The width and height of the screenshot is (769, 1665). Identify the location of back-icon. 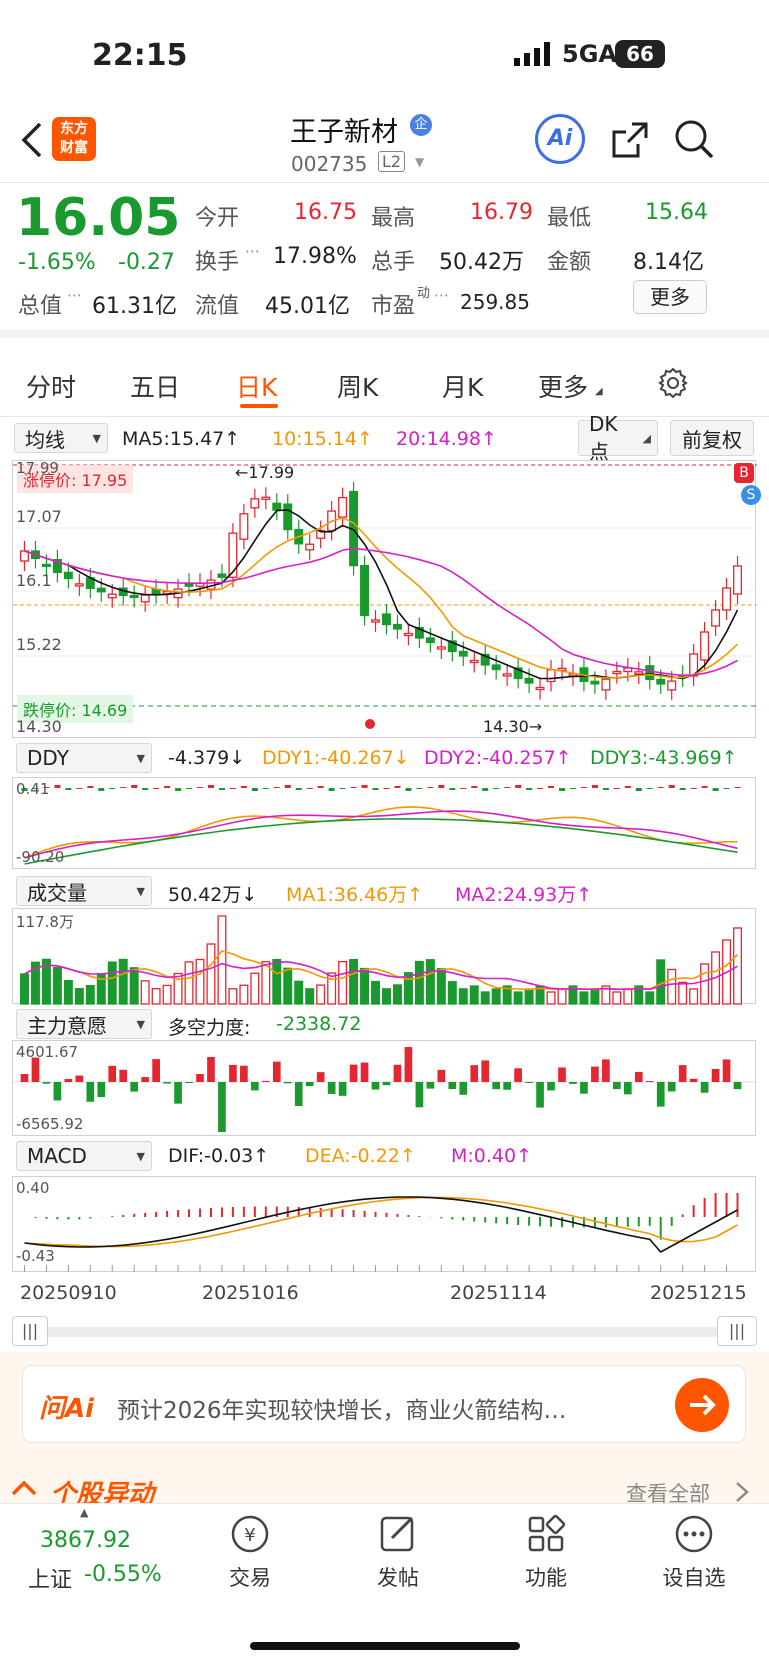
(33, 140).